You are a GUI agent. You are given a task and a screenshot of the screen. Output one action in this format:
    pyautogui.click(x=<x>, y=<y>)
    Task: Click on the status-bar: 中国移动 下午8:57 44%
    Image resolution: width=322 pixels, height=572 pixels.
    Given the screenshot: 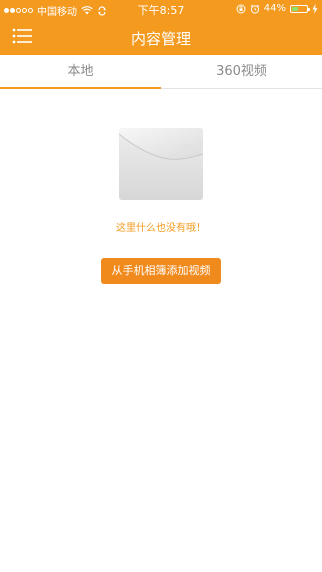 What is the action you would take?
    pyautogui.click(x=161, y=9)
    